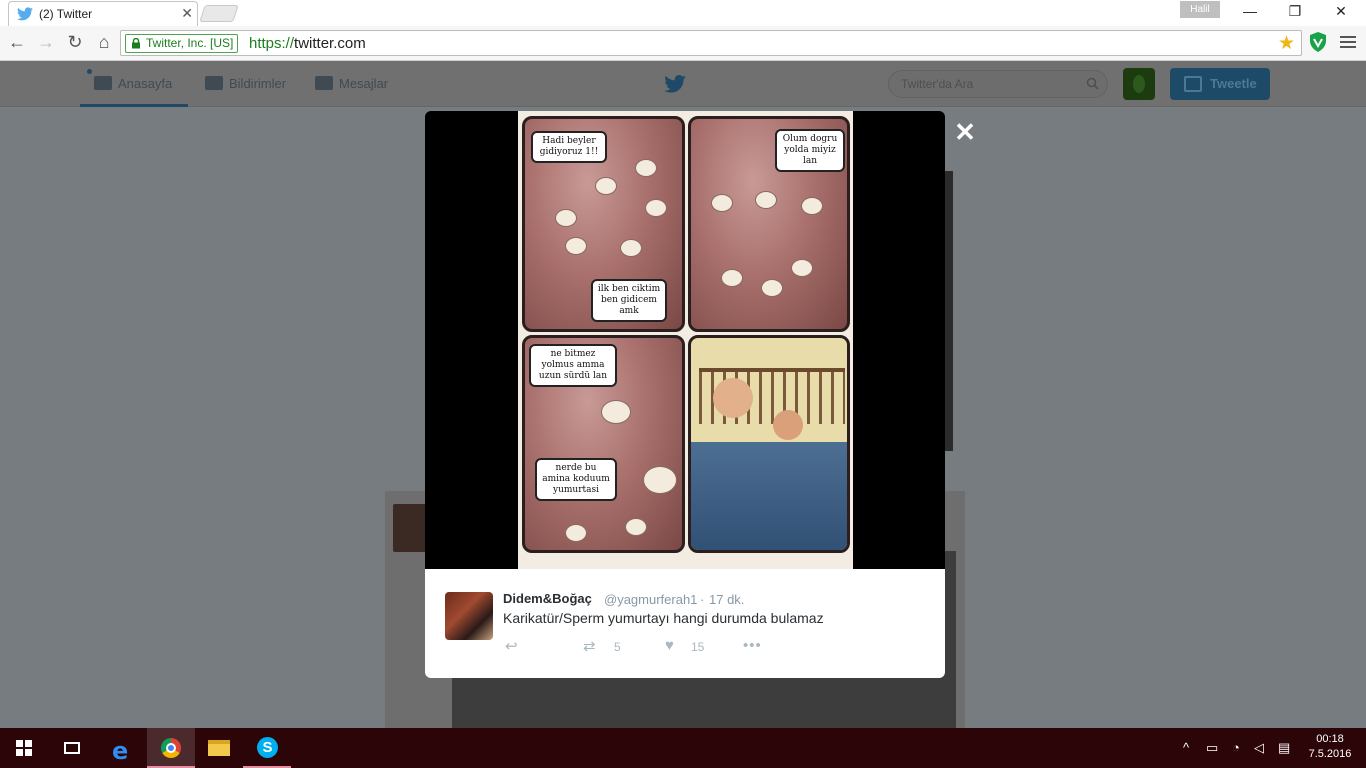 This screenshot has height=768, width=1366. What do you see at coordinates (1341, 11) in the screenshot?
I see `close-window-icon: ✕` at bounding box center [1341, 11].